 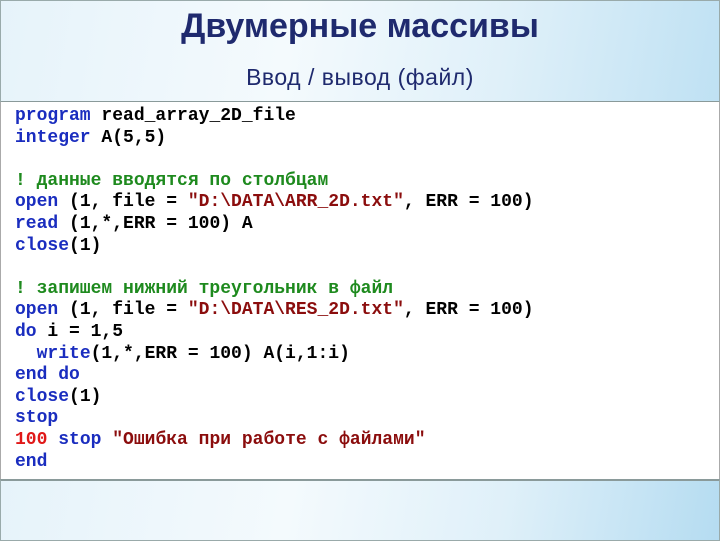 I want to click on code-line: read (1,*,ERR = 100) A, so click(x=274, y=225).